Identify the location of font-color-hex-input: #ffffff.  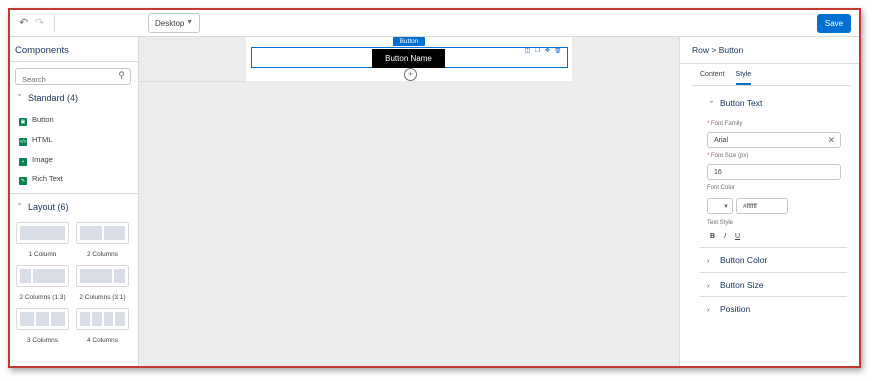
(762, 206).